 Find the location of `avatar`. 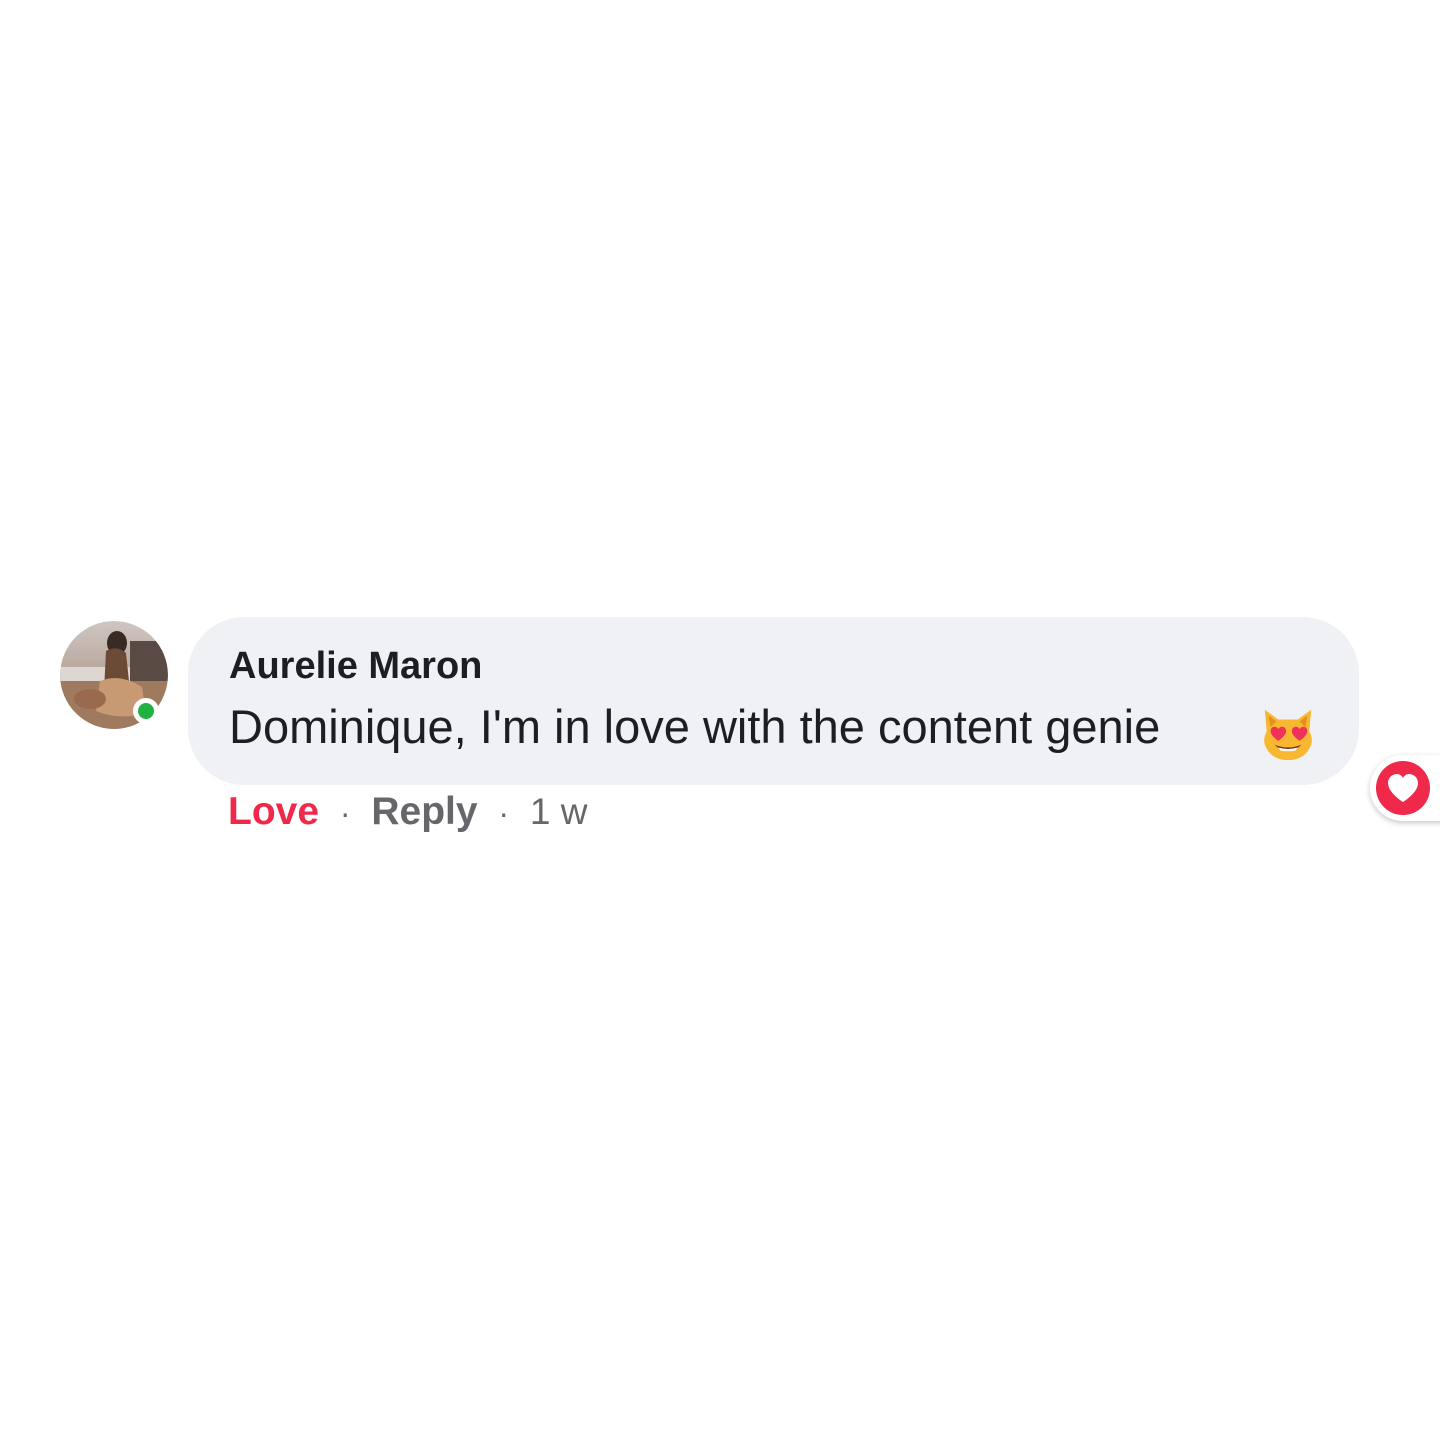

avatar is located at coordinates (114, 675).